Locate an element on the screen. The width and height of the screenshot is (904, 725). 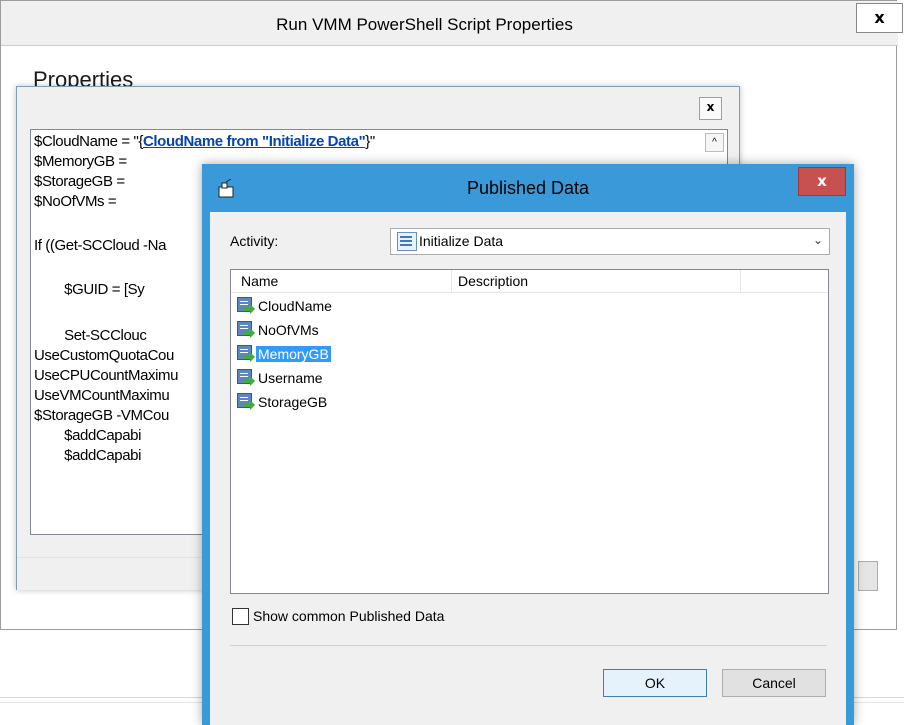
cancel-button: Cancel is located at coordinates (774, 683).